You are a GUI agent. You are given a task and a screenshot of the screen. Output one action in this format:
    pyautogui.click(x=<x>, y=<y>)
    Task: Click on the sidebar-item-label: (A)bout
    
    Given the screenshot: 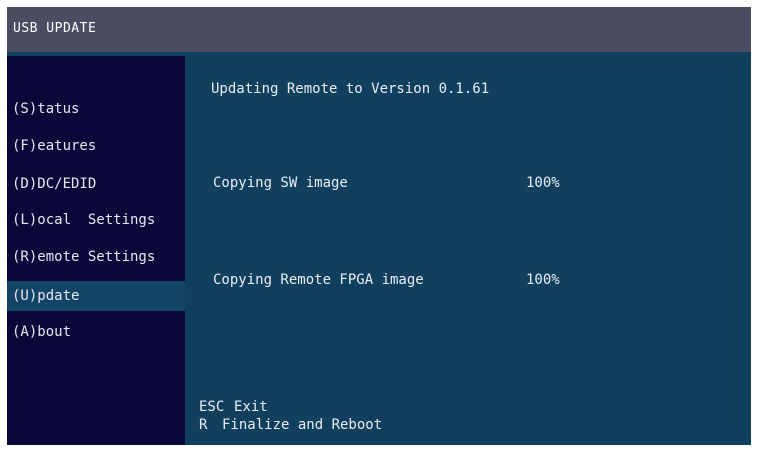 What is the action you would take?
    pyautogui.click(x=42, y=332)
    